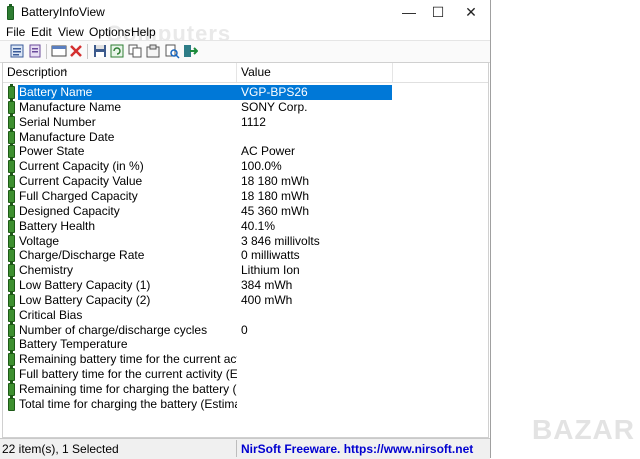  Describe the element at coordinates (35, 51) in the screenshot. I see `battery-log-icon` at that location.